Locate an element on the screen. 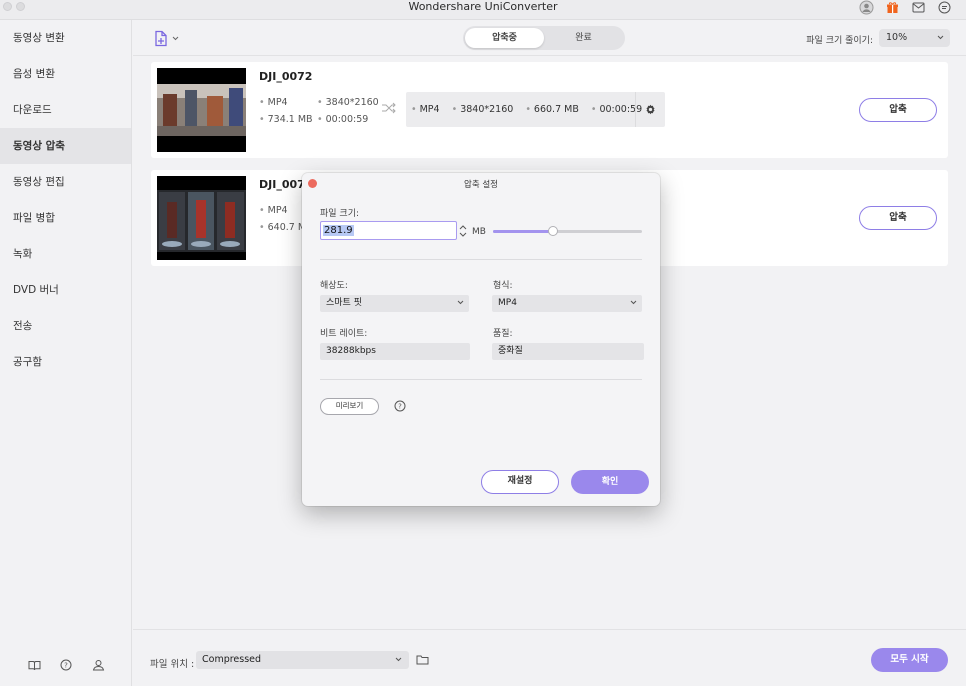  resolution-select: 스마트 핏 is located at coordinates (394, 303).